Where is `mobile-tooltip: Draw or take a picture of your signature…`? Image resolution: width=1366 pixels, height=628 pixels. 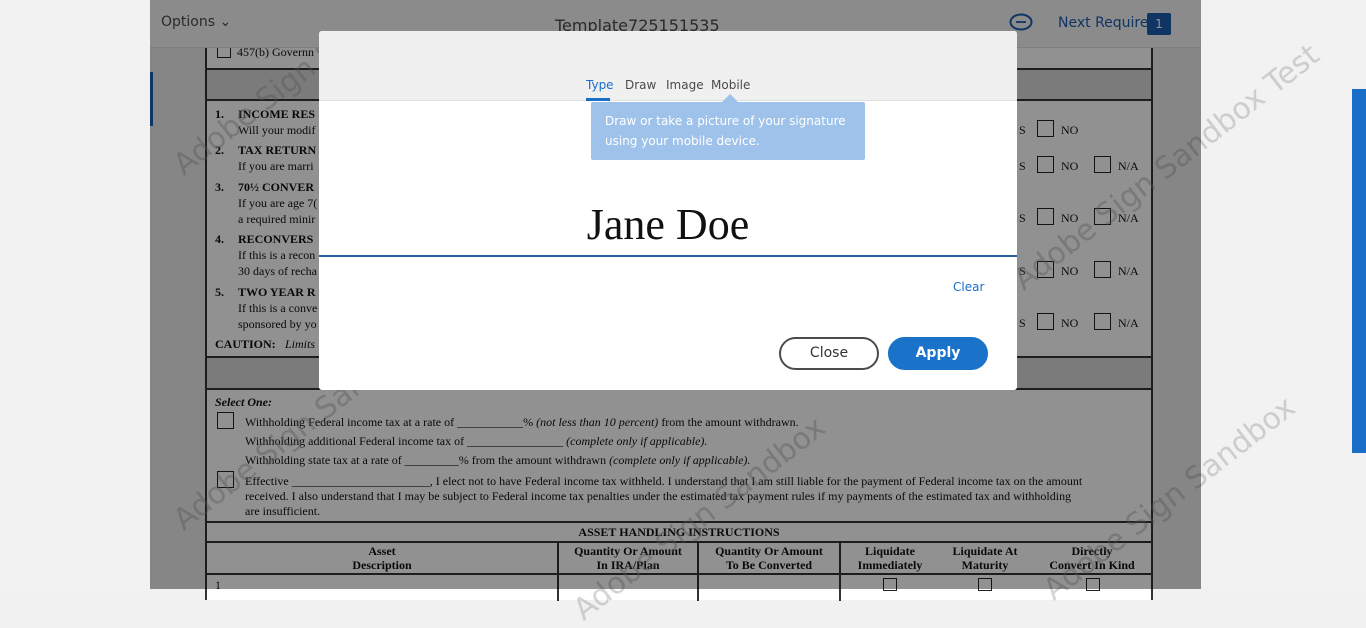
mobile-tooltip: Draw or take a picture of your signature… is located at coordinates (728, 131).